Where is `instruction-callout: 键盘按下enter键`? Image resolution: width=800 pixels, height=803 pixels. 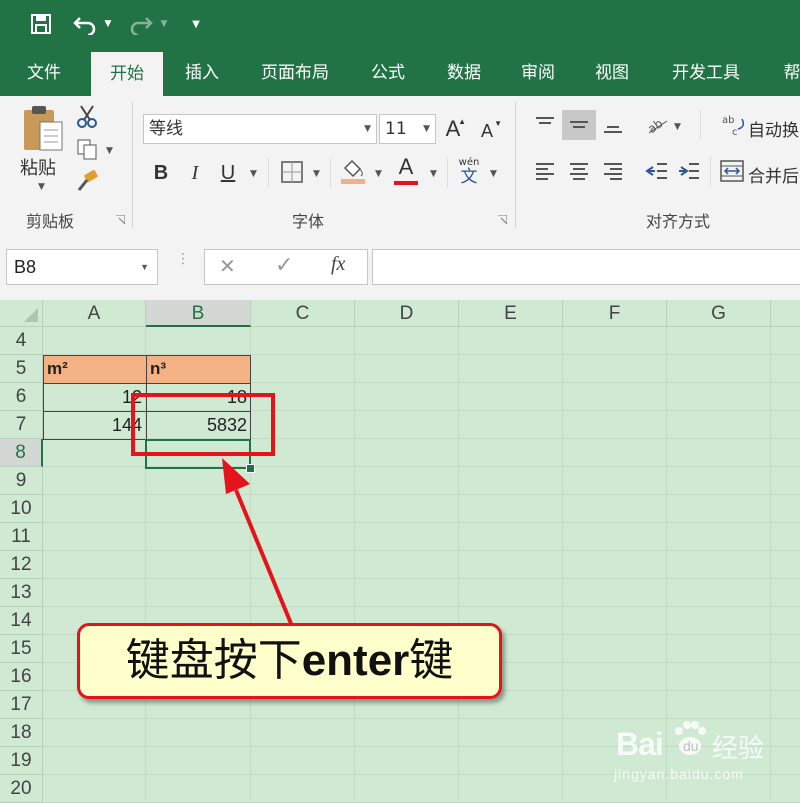
instruction-callout: 键盘按下enter键 is located at coordinates (289, 661).